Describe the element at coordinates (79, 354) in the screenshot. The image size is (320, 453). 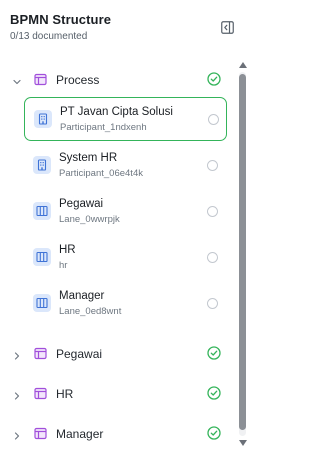
I see `group-label: Pegawai` at that location.